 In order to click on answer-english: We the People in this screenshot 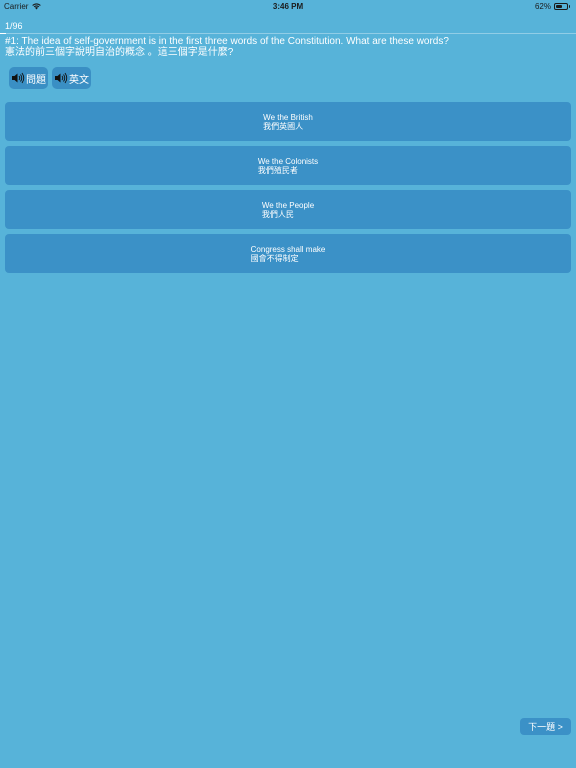, I will do `click(288, 205)`.